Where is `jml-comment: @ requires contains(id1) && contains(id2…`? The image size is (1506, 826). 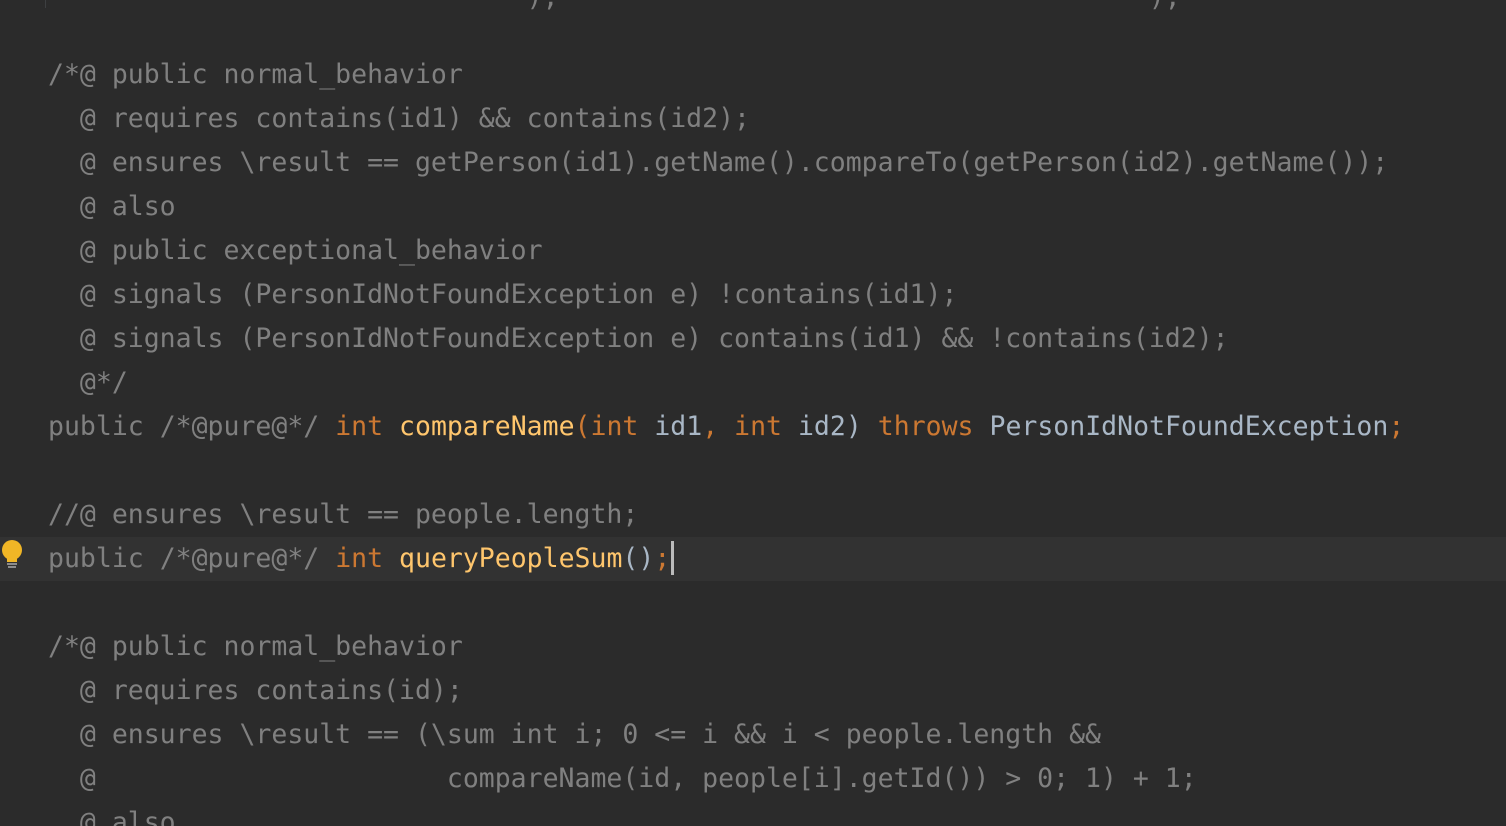
jml-comment: @ requires contains(id1) && contains(id2… is located at coordinates (399, 118).